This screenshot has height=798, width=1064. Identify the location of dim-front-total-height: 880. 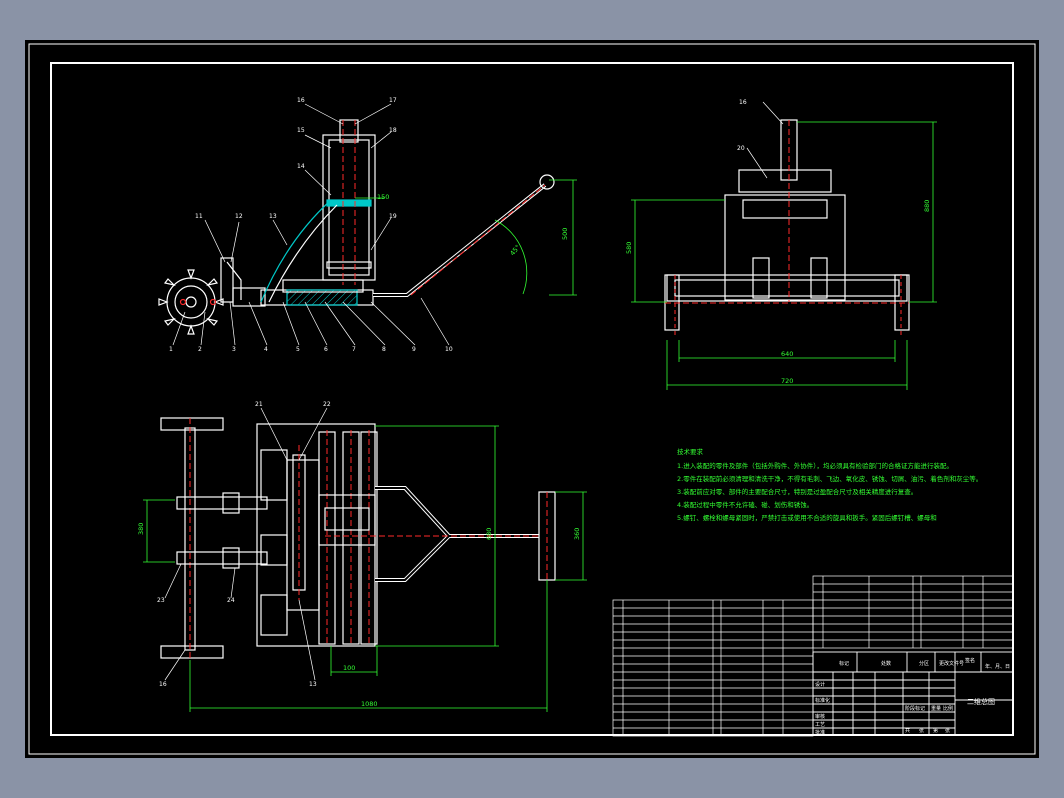
(927, 206).